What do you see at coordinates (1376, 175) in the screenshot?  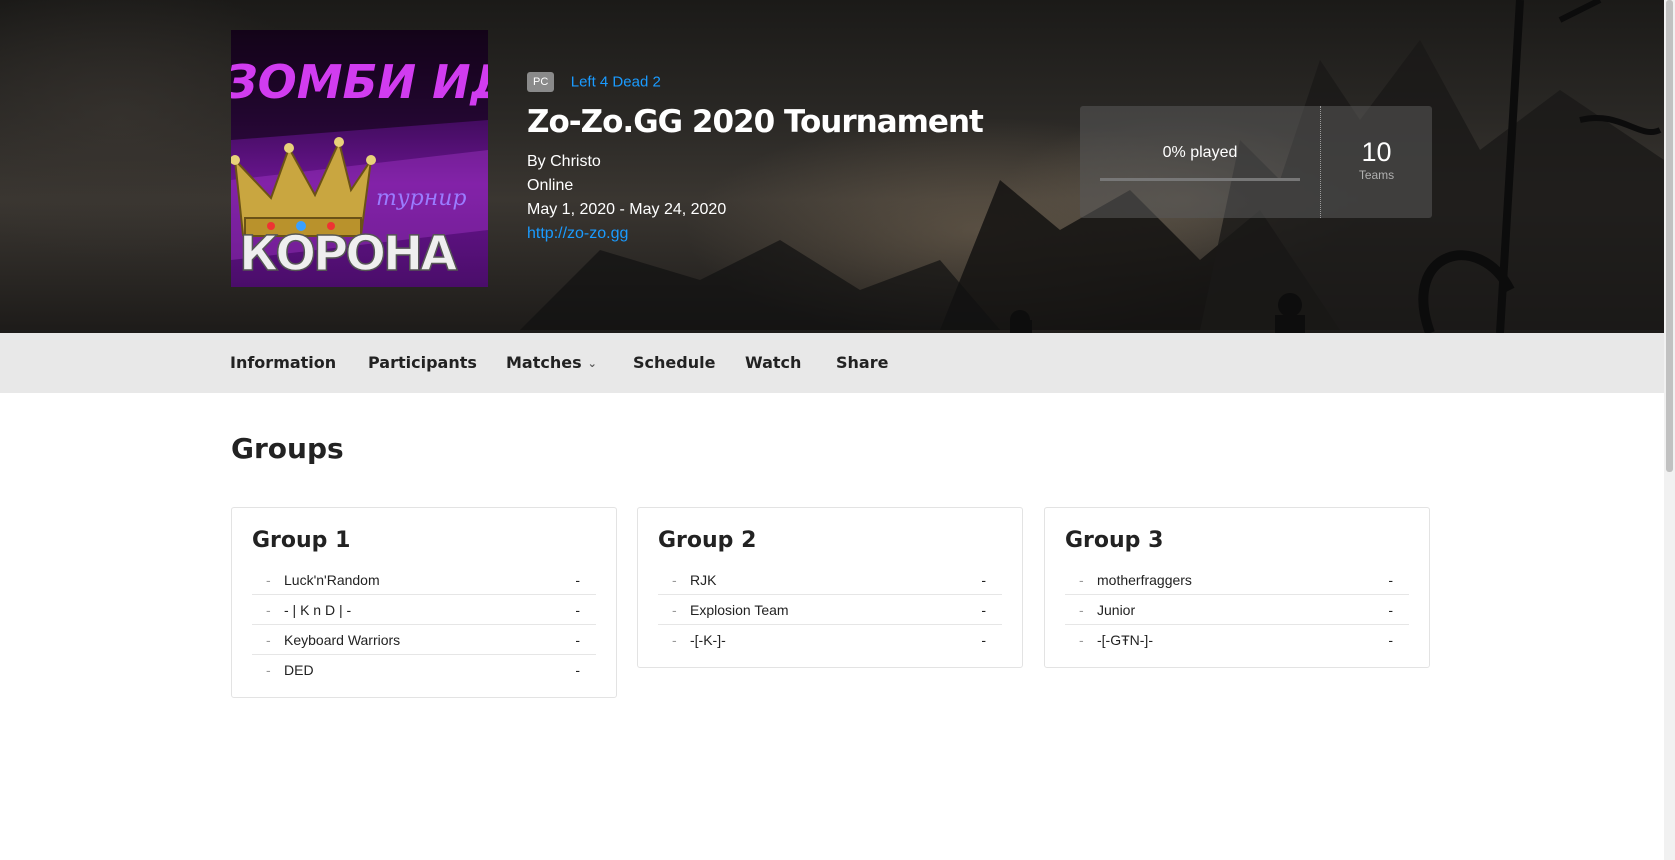 I see `teams-label: Teams` at bounding box center [1376, 175].